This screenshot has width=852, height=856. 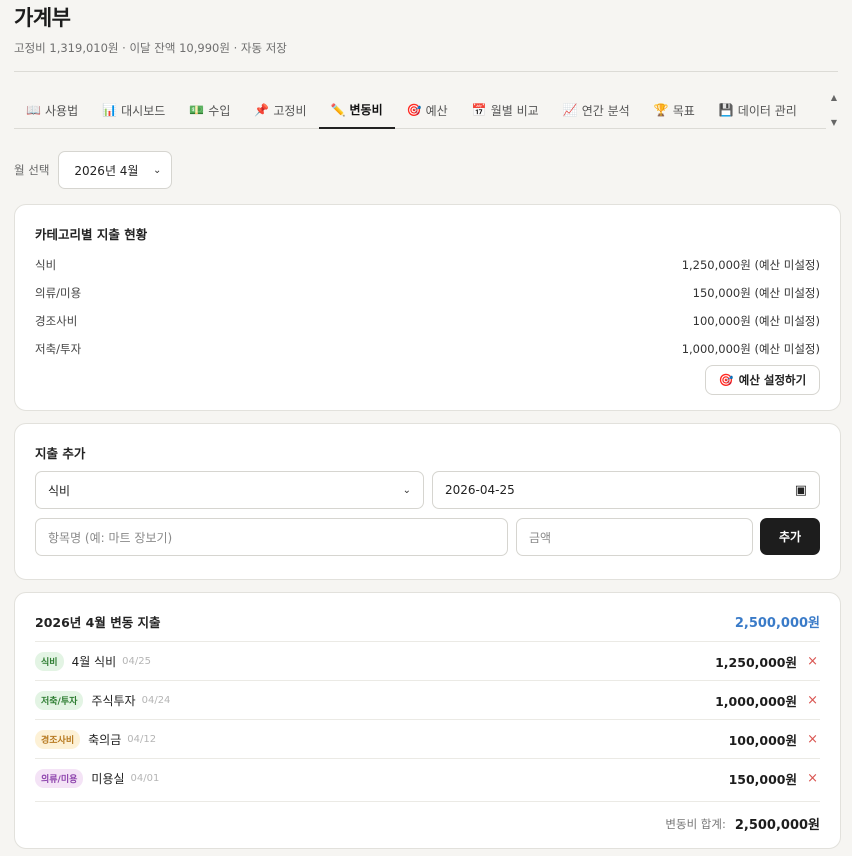 I want to click on month-label: 월 선택, so click(x=32, y=170).